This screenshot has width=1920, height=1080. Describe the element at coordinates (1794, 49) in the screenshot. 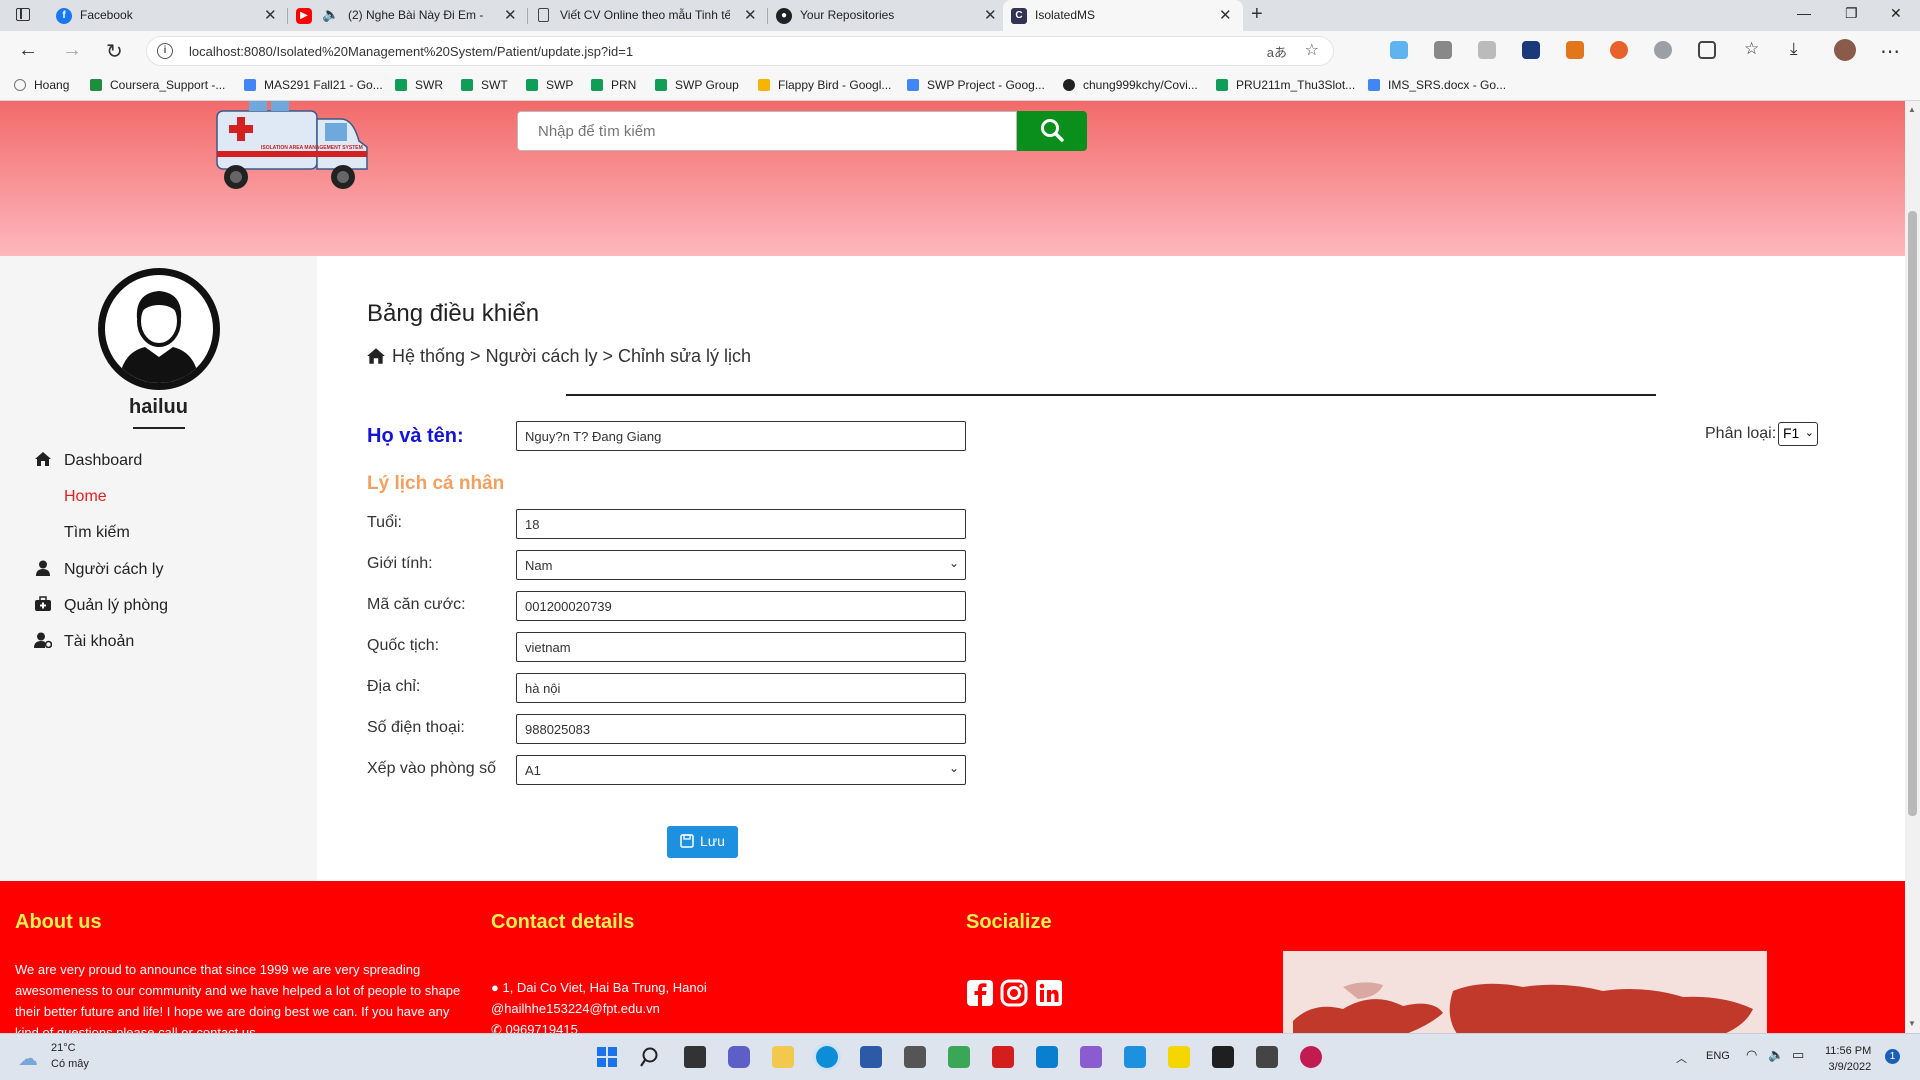

I see `downloads-icon: ⤓` at that location.